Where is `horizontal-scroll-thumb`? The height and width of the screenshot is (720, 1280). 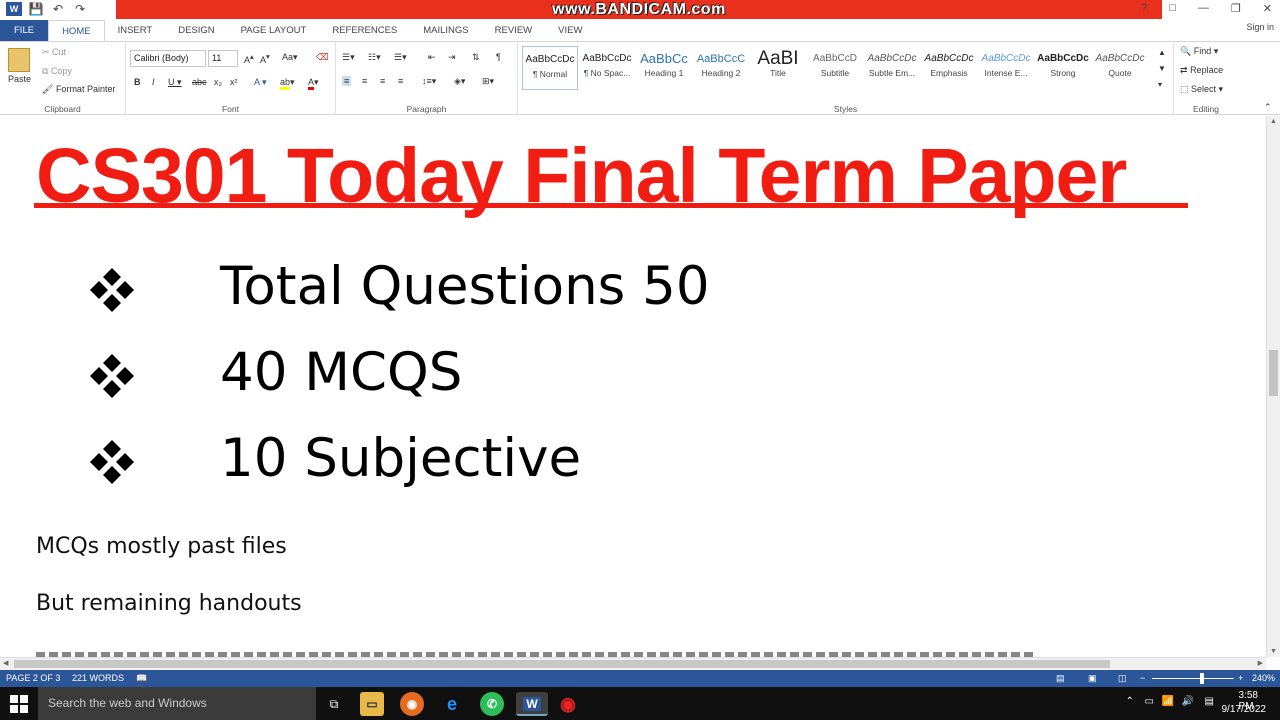
horizontal-scroll-thumb is located at coordinates (562, 664).